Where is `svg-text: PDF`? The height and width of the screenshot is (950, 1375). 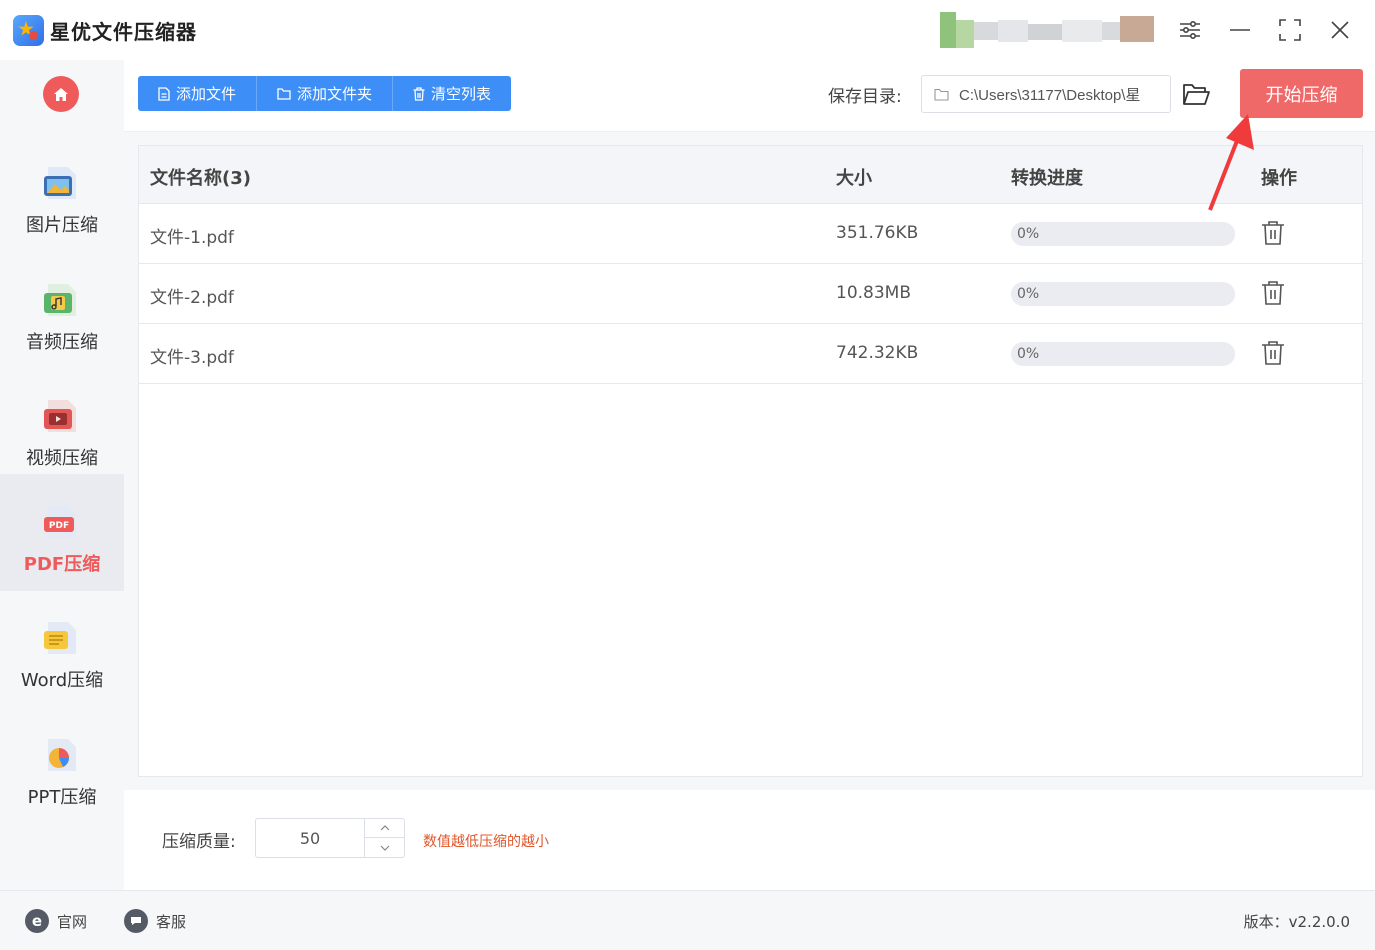
svg-text: PDF is located at coordinates (59, 526).